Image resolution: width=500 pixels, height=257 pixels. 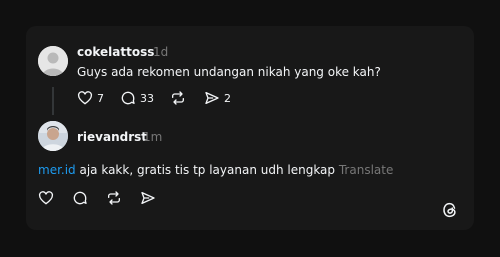 I want to click on mention-link: mer.id, so click(x=57, y=170).